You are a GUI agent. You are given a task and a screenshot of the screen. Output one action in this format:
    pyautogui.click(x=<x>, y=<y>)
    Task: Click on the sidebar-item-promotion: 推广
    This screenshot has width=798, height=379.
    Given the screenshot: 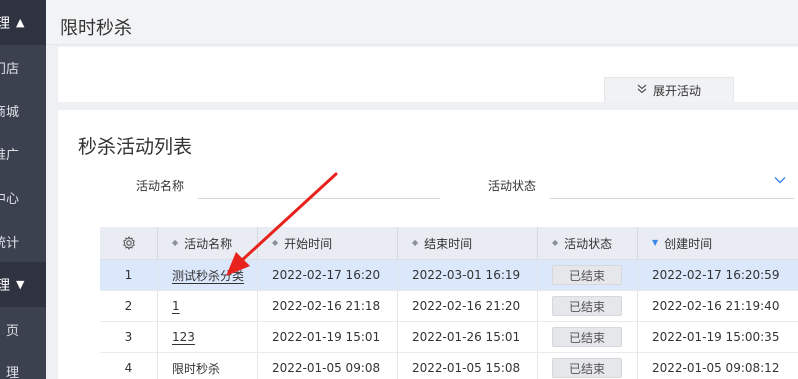 What is the action you would take?
    pyautogui.click(x=23, y=154)
    